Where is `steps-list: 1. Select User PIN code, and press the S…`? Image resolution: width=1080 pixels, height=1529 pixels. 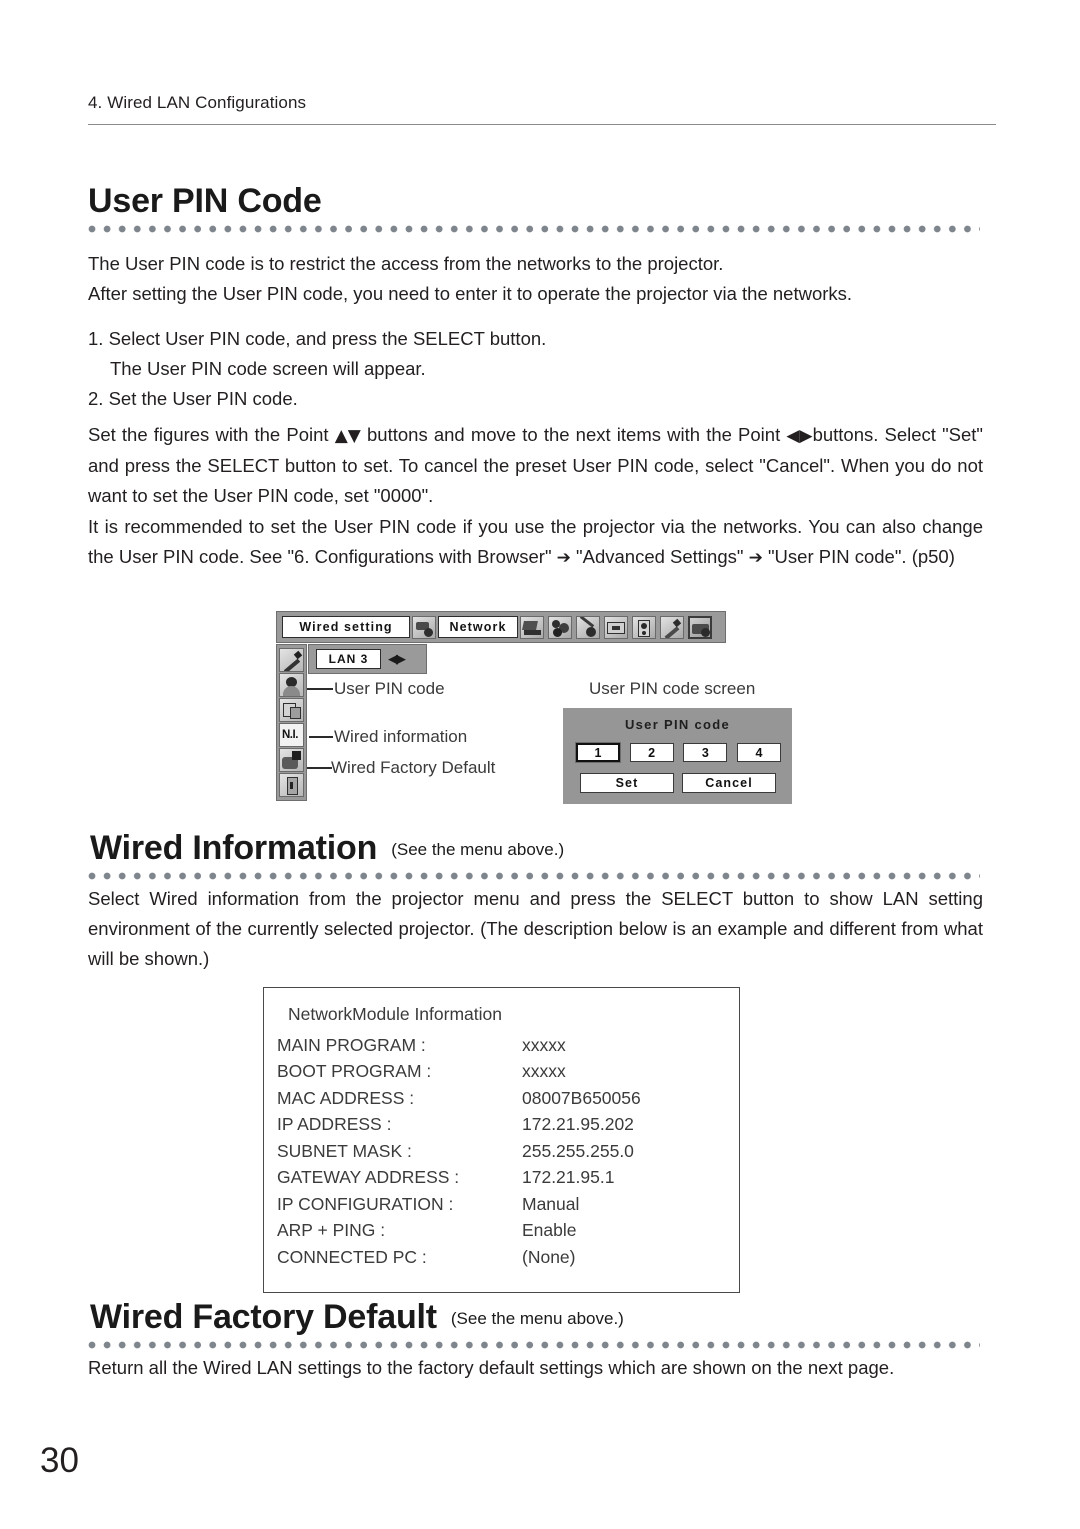 steps-list: 1. Select User PIN code, and press the S… is located at coordinates (538, 369).